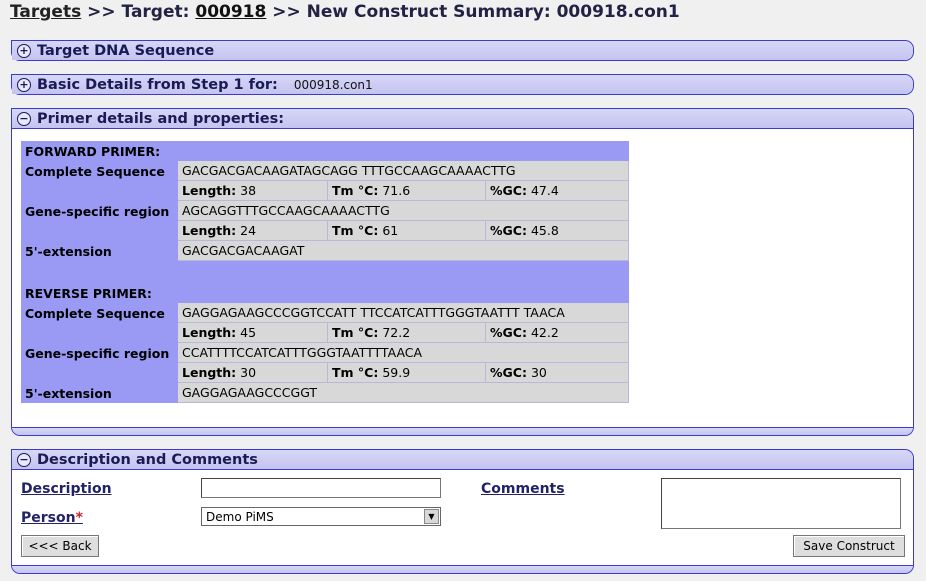  Describe the element at coordinates (321, 516) in the screenshot. I see `person-select: Demo PiMS ▼` at that location.